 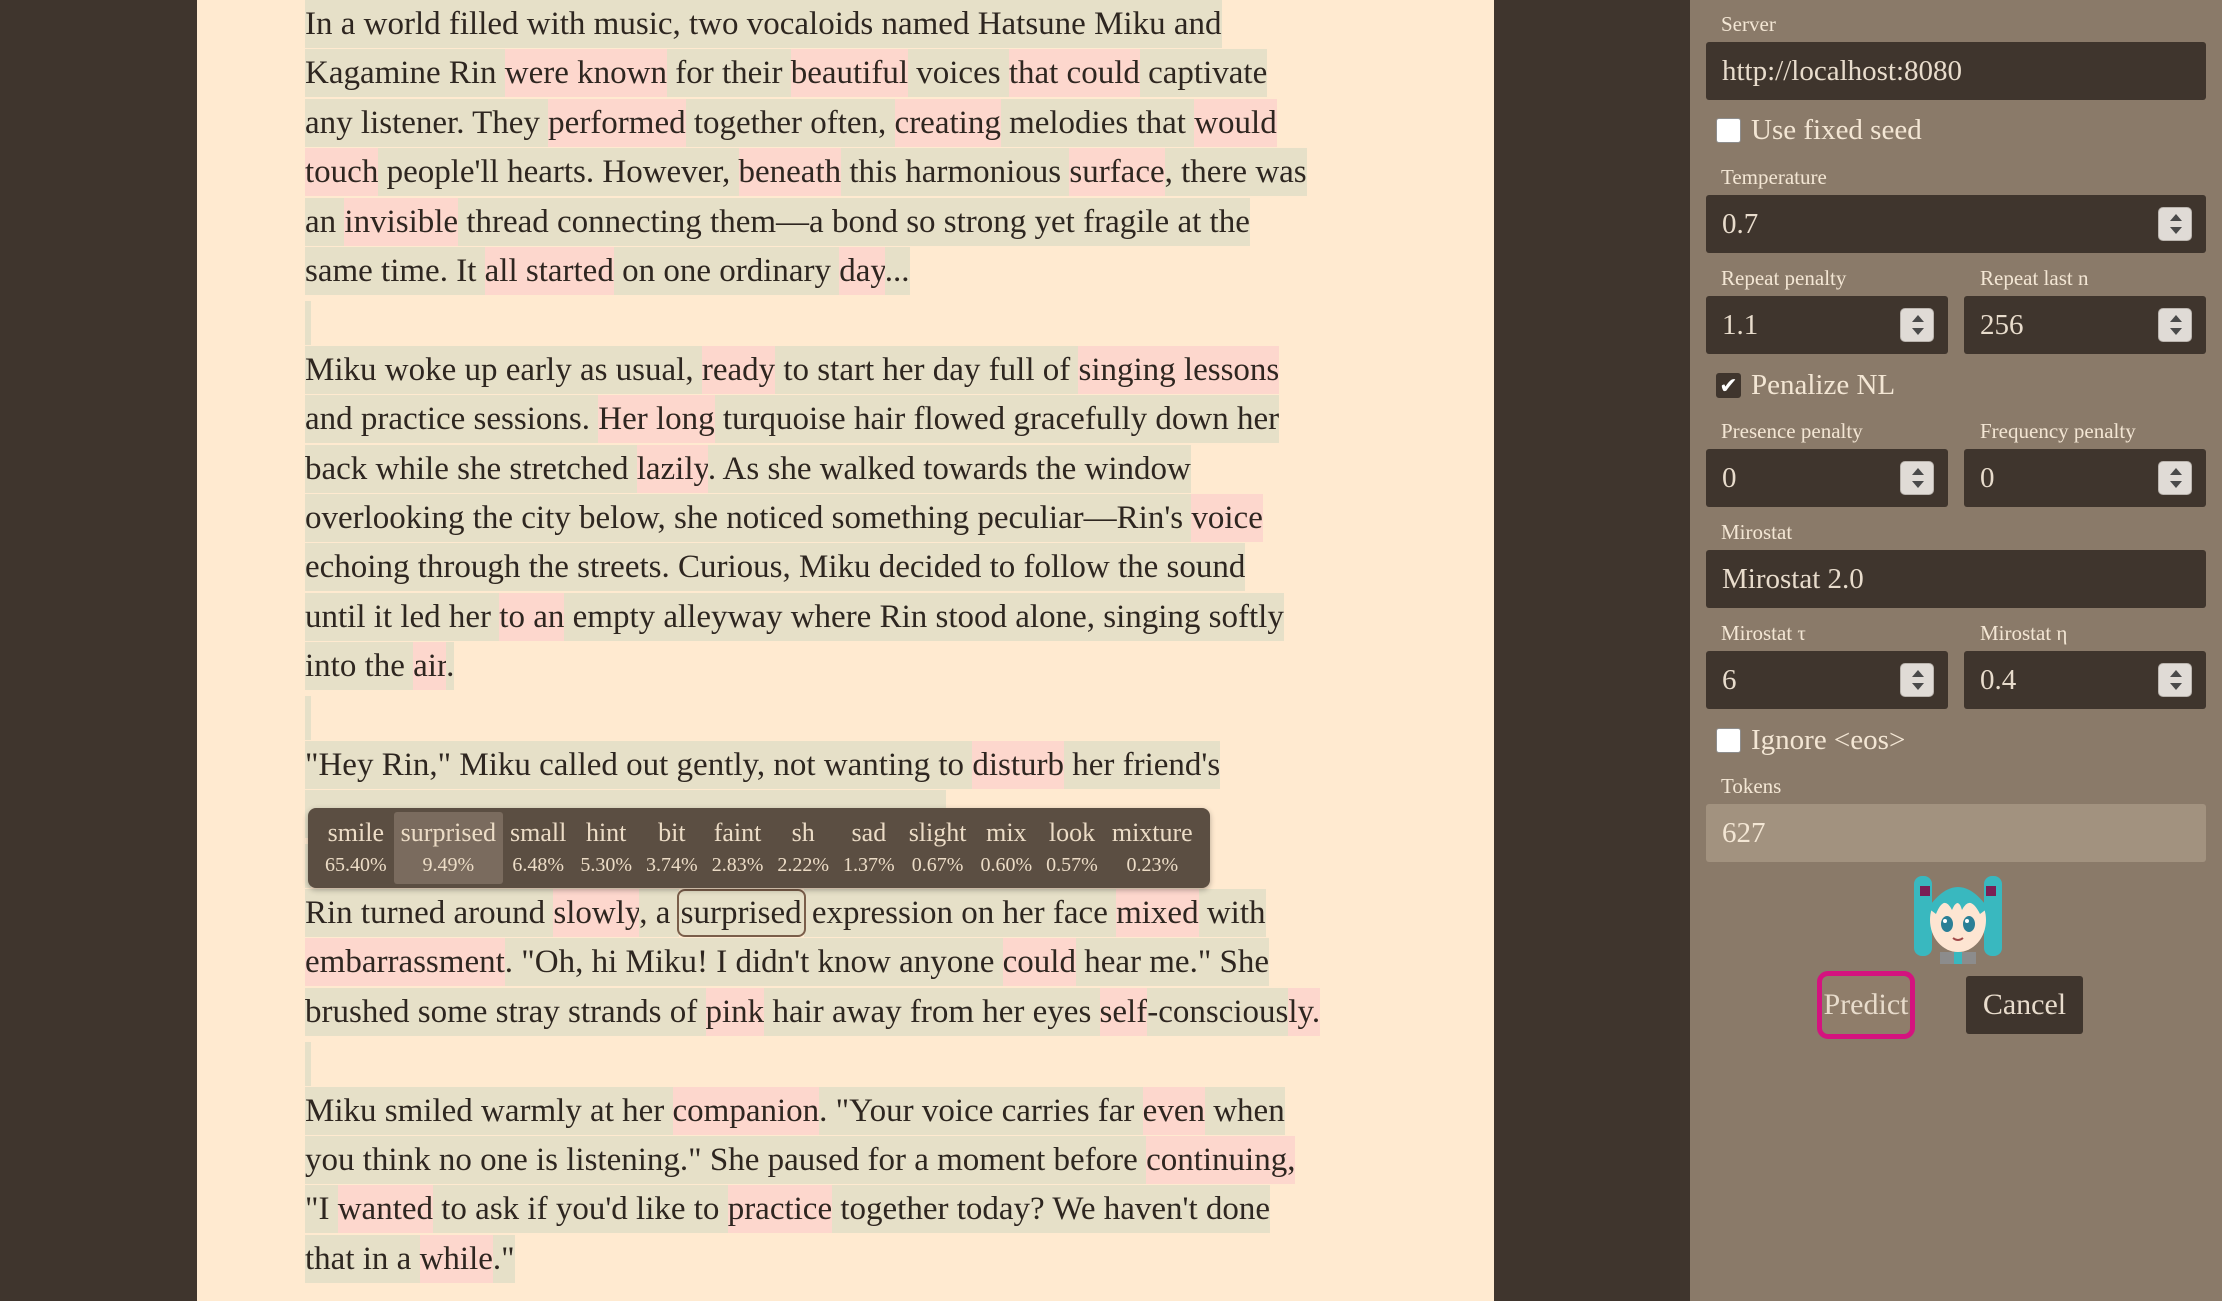 I want to click on mirostat-eta-value: 0.4, so click(x=1998, y=680).